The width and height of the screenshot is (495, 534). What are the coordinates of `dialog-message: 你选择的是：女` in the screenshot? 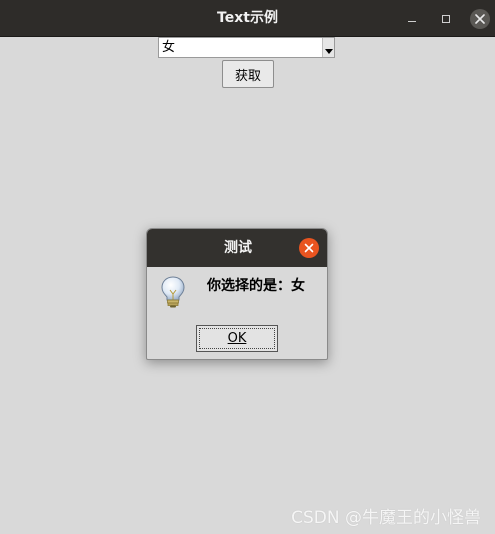 It's located at (256, 286).